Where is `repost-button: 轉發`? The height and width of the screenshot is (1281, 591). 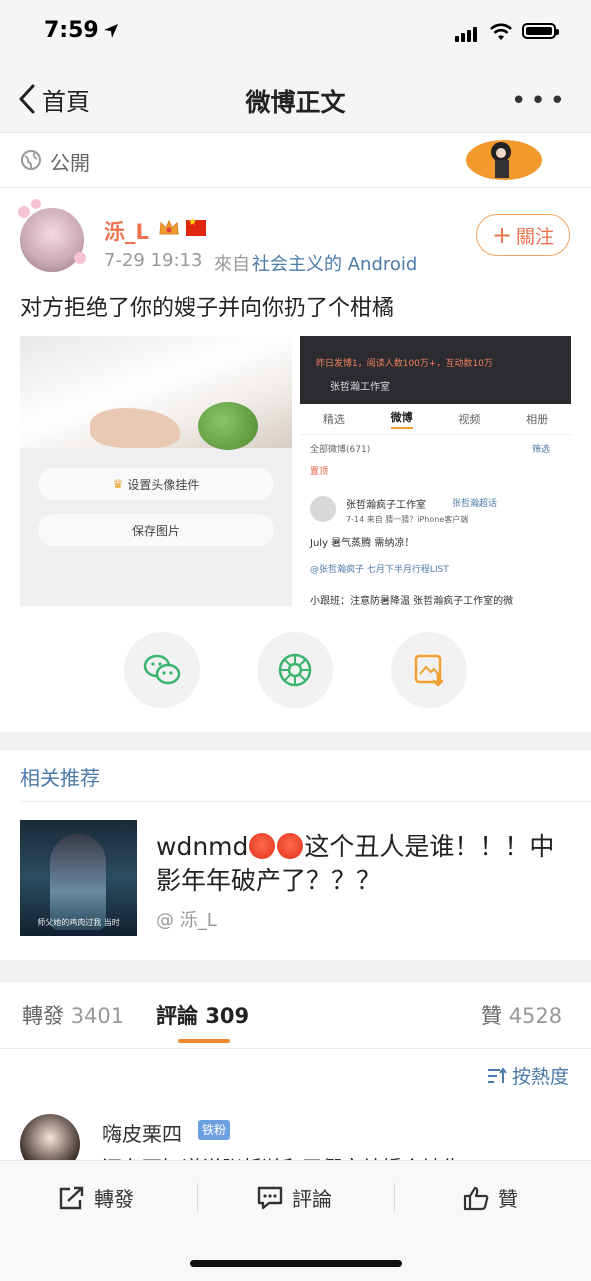 repost-button: 轉發 is located at coordinates (96, 1197).